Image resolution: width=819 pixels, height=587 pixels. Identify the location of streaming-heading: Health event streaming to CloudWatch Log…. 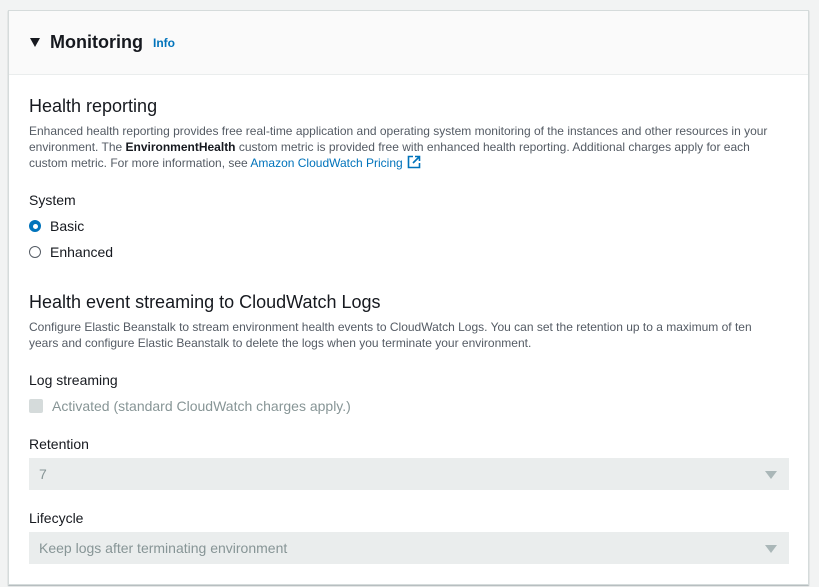
(205, 302).